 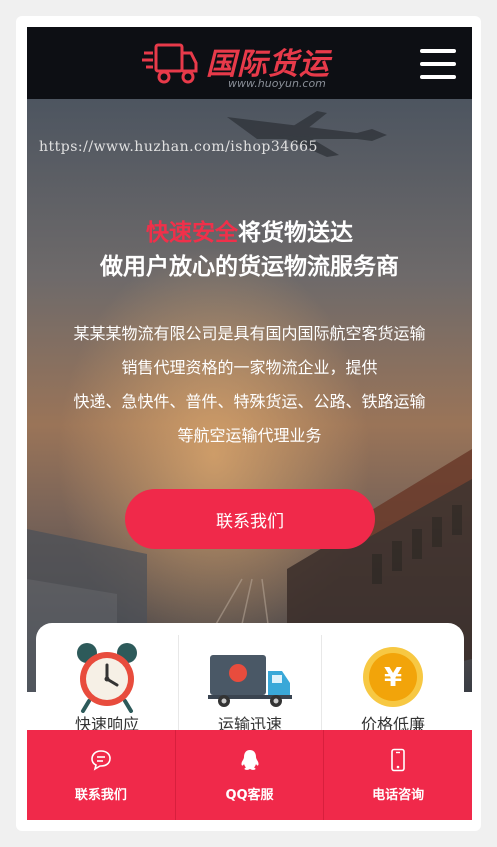 What do you see at coordinates (170, 63) in the screenshot?
I see `logo-truck-icon` at bounding box center [170, 63].